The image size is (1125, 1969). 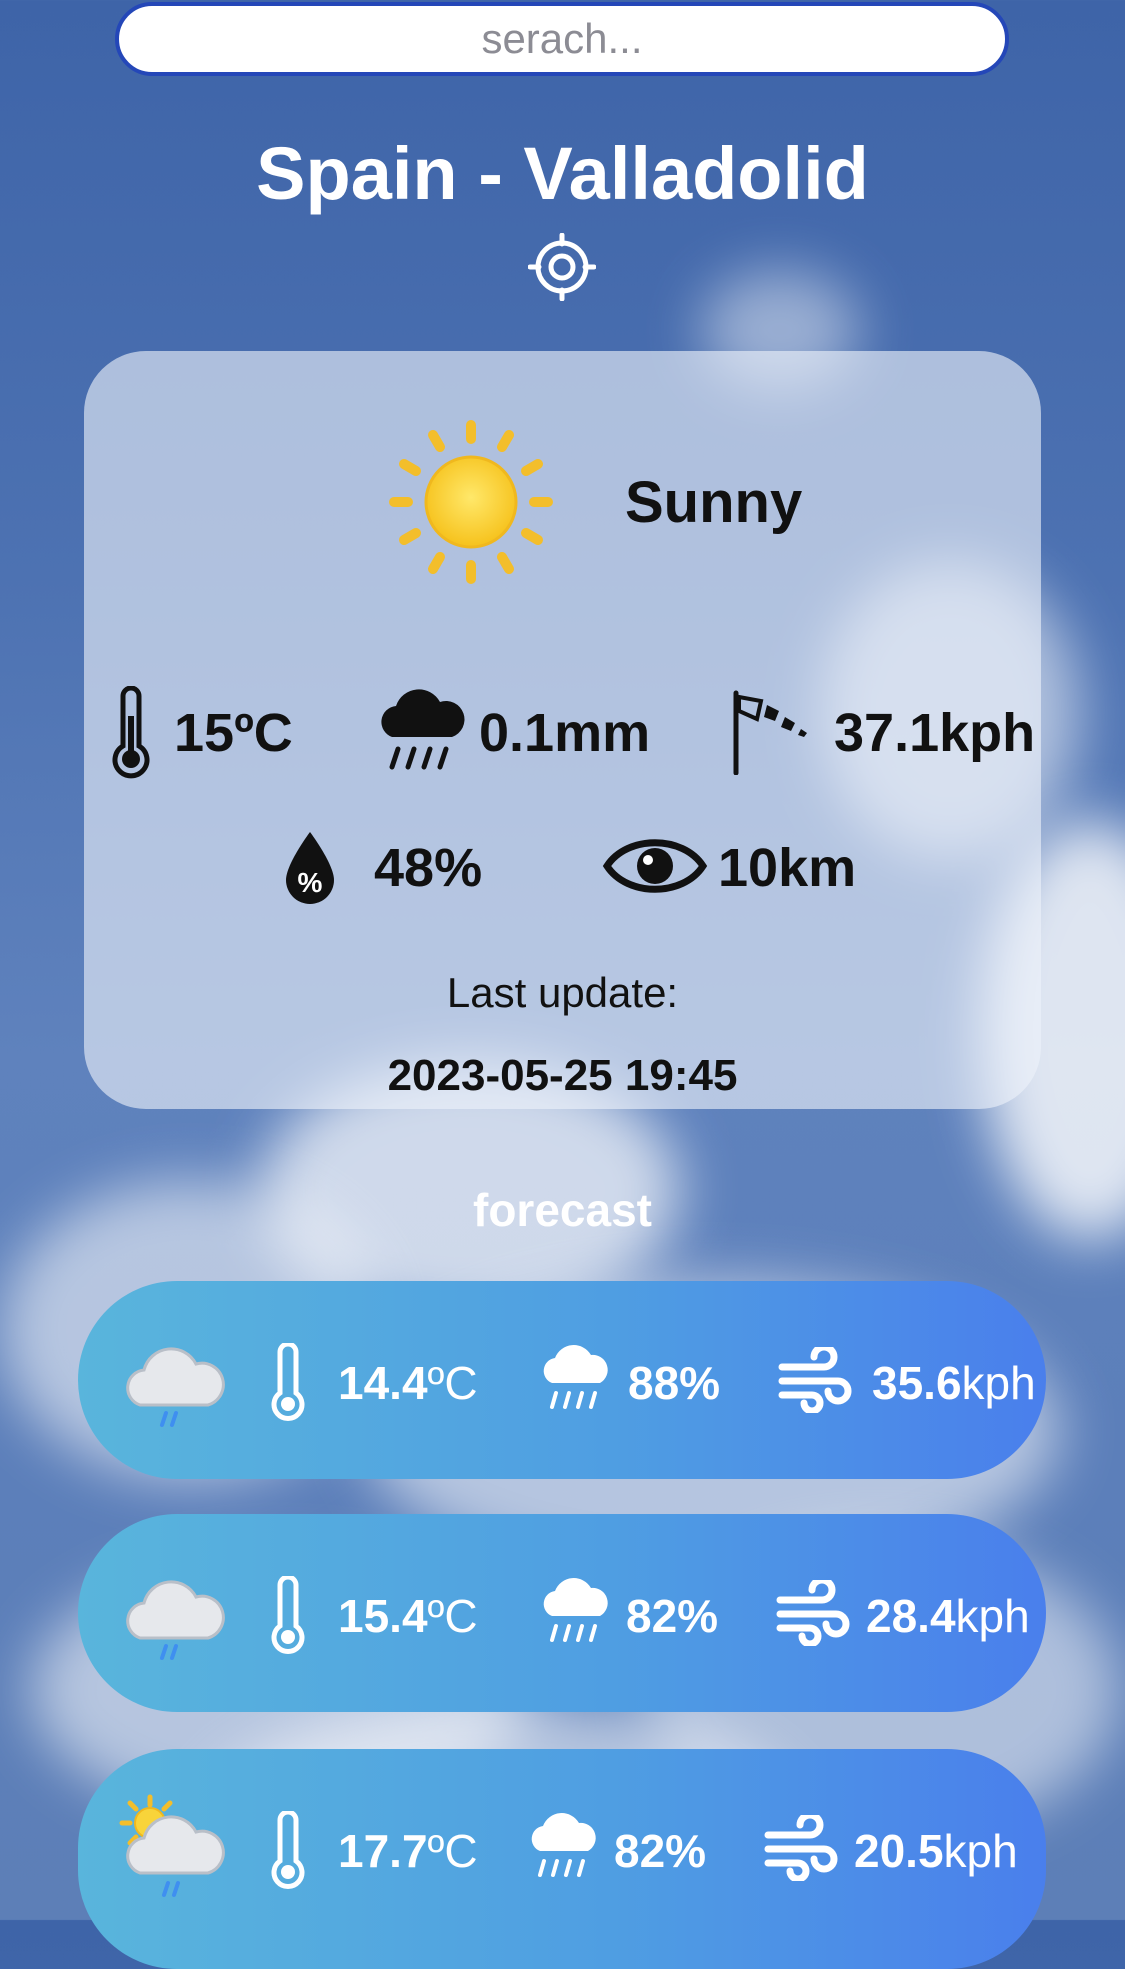 What do you see at coordinates (787, 868) in the screenshot?
I see `visibility-value: 10km` at bounding box center [787, 868].